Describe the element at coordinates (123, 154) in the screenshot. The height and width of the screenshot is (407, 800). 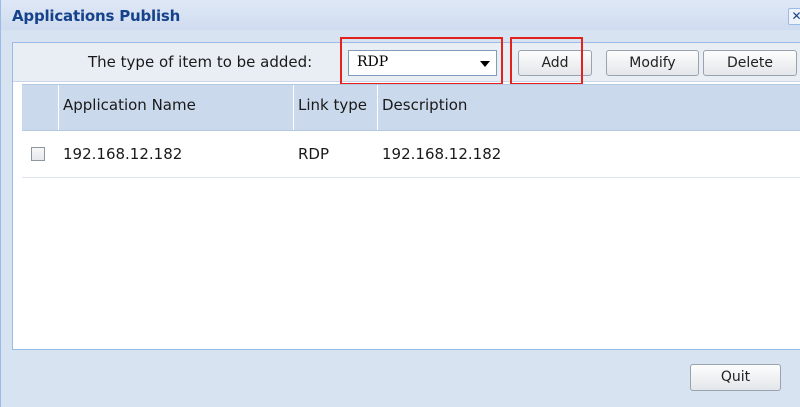
I see `application-name-cell: 192.168.12.182` at that location.